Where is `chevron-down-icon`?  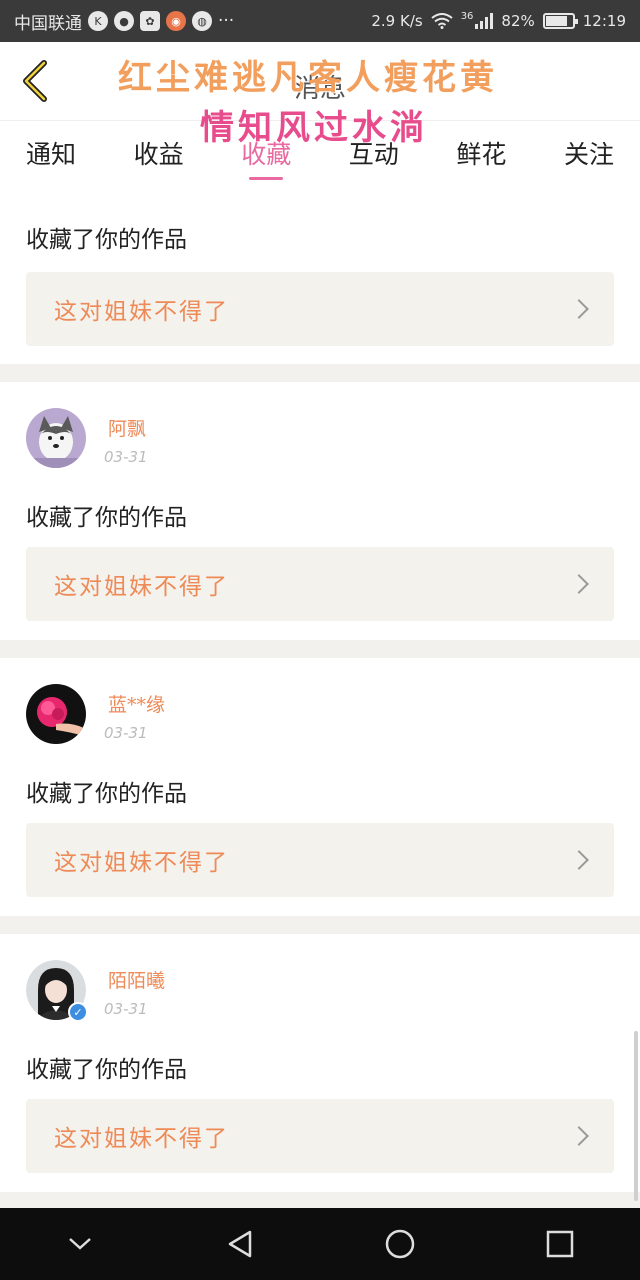 chevron-down-icon is located at coordinates (80, 1244).